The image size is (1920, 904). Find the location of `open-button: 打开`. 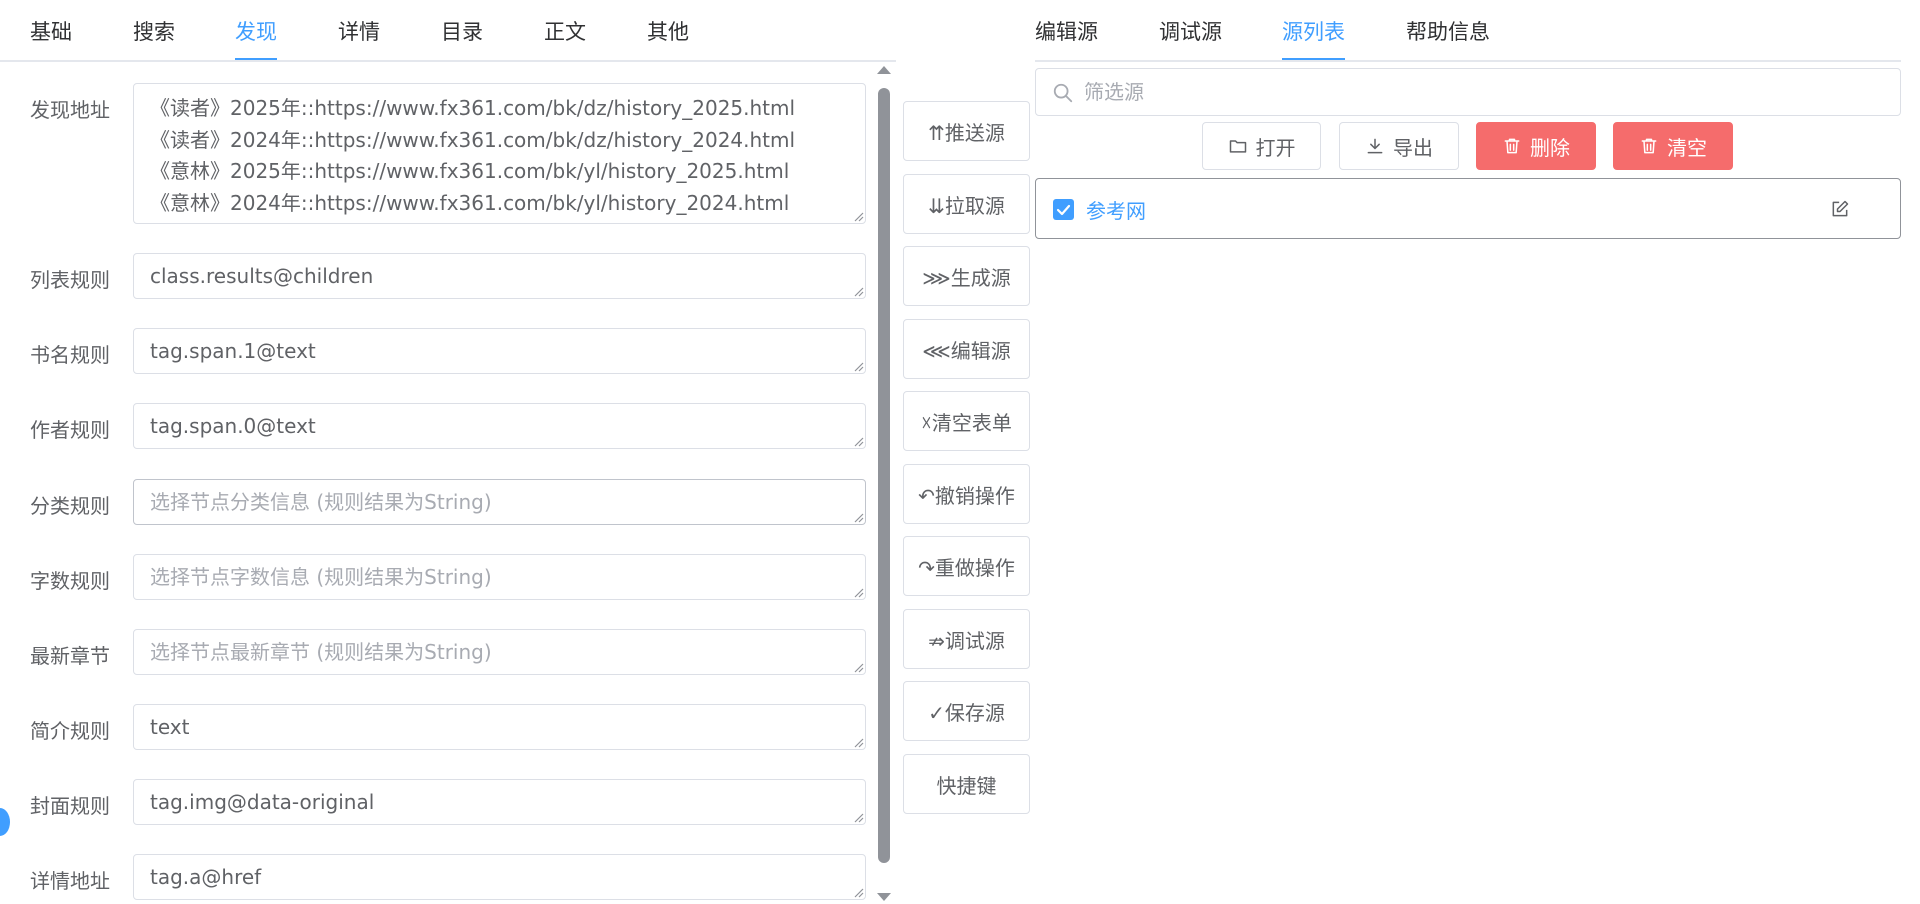

open-button: 打开 is located at coordinates (1261, 146).